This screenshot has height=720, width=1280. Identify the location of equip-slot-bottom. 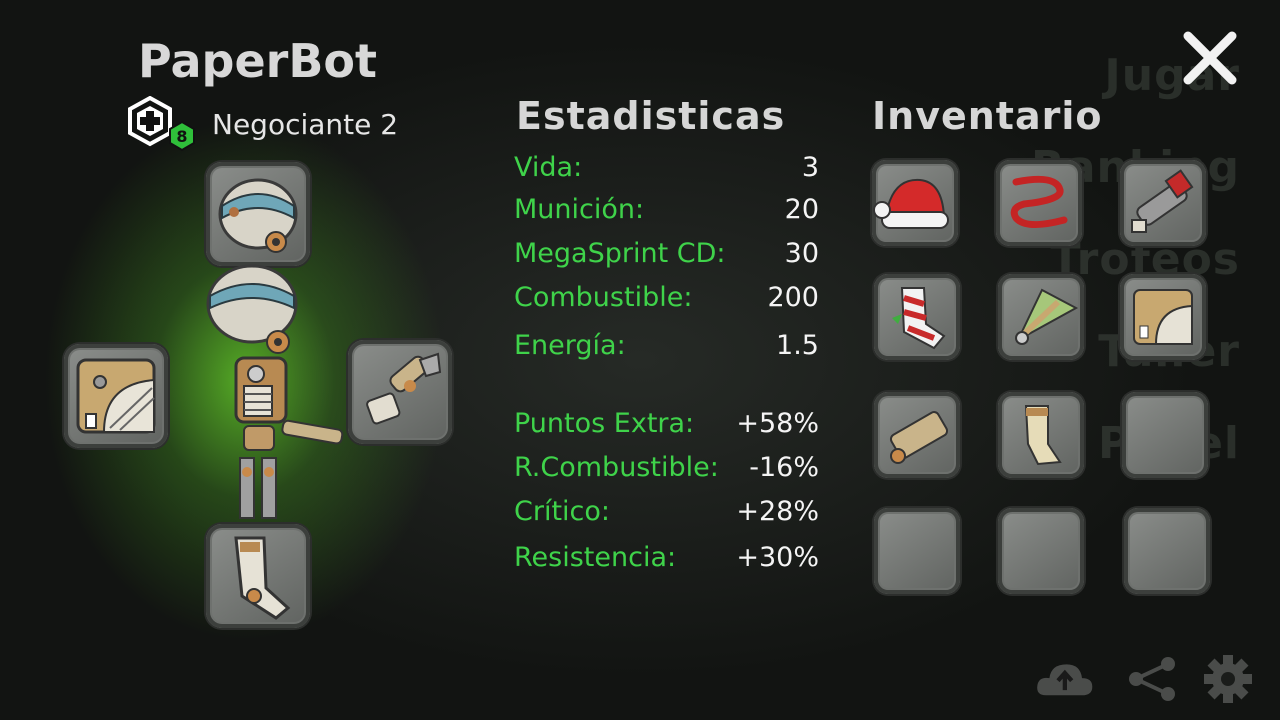
(258, 576).